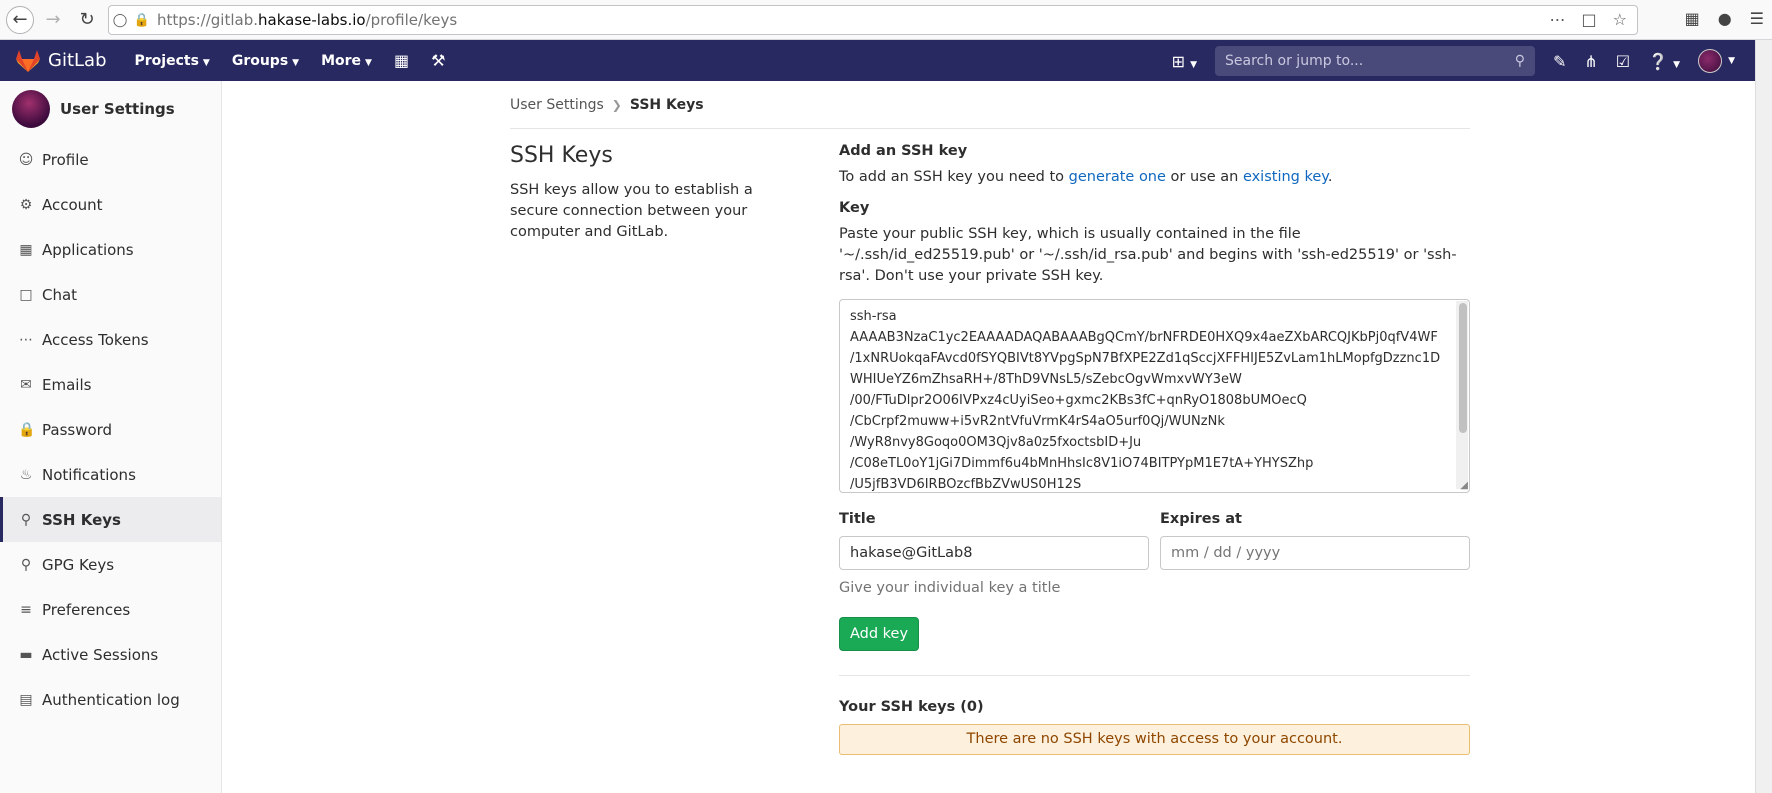 The image size is (1772, 793). I want to click on user-menu: ▼, so click(1716, 61).